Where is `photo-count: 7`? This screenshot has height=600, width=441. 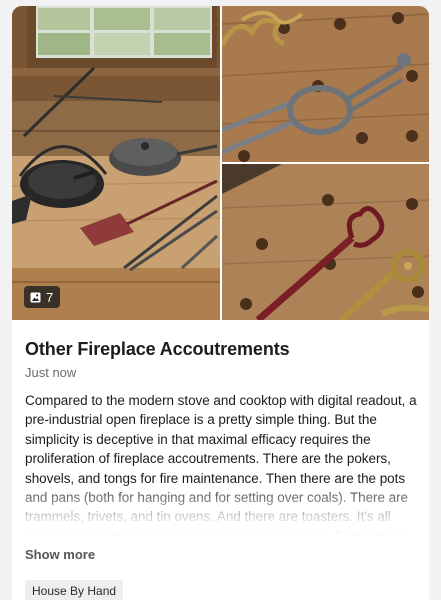
photo-count: 7 is located at coordinates (50, 297).